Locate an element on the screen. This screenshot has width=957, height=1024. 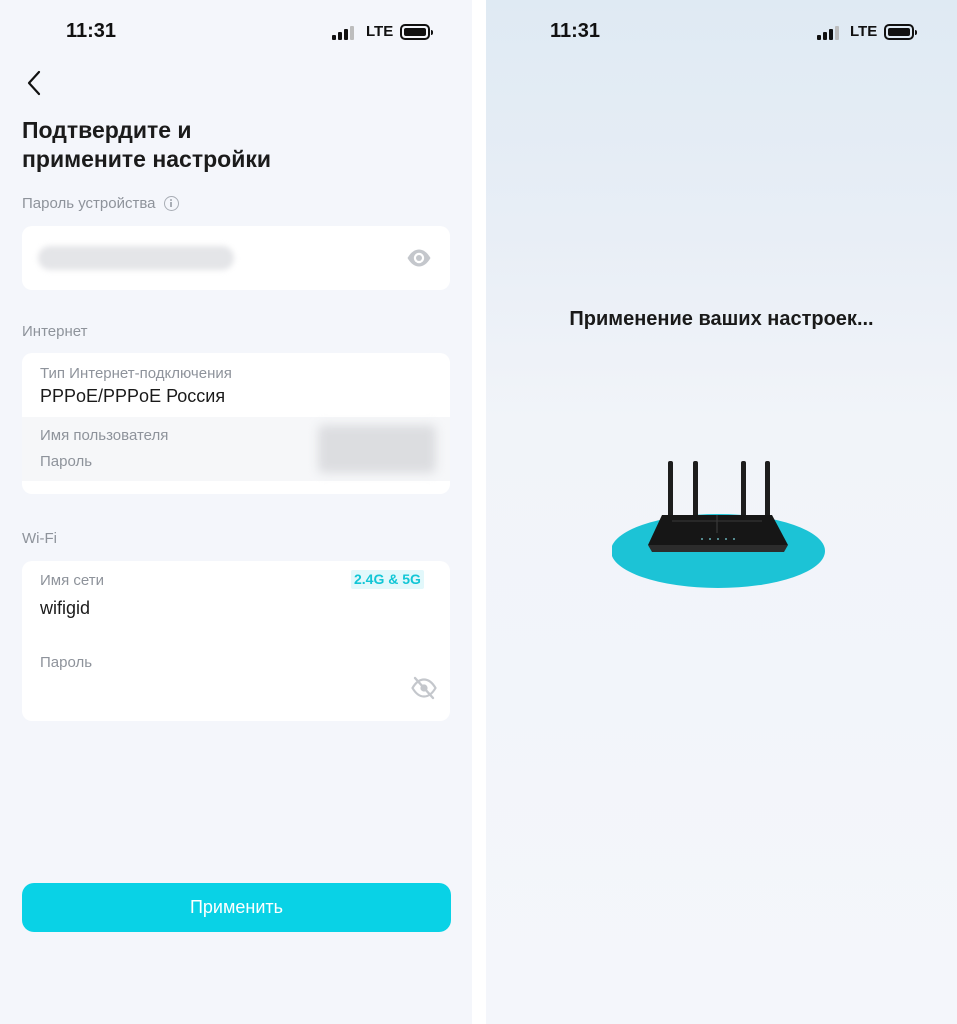
eye-icon is located at coordinates (419, 258).